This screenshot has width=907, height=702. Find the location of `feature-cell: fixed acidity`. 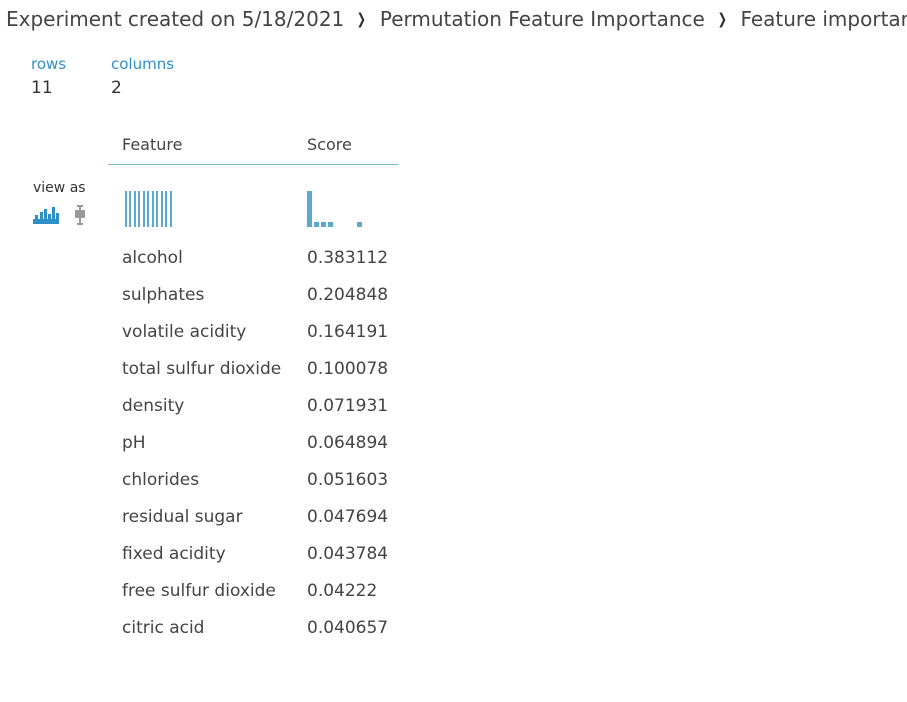

feature-cell: fixed acidity is located at coordinates (174, 554).